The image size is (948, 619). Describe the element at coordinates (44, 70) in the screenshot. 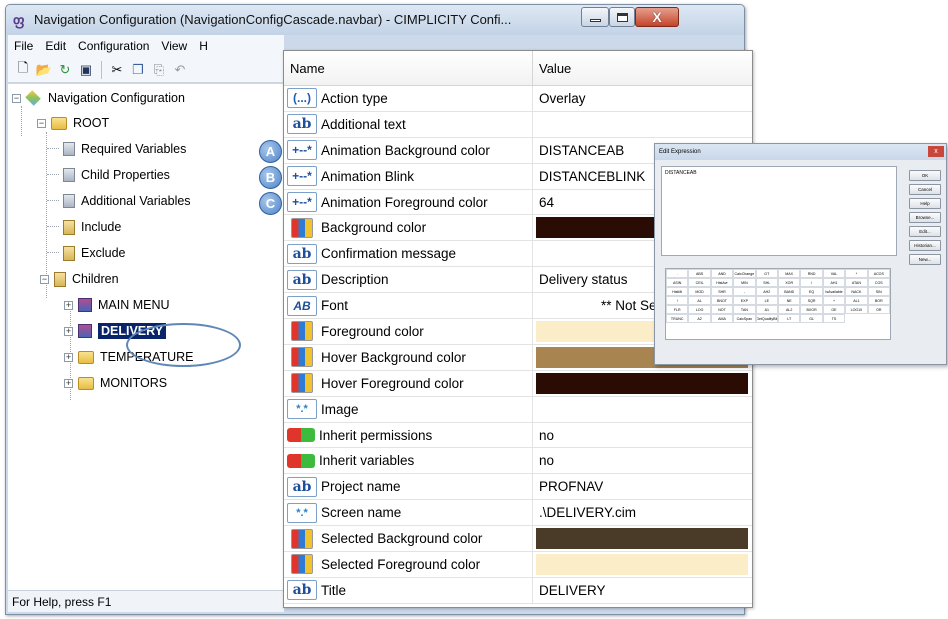

I see `open-icon: 📂` at that location.